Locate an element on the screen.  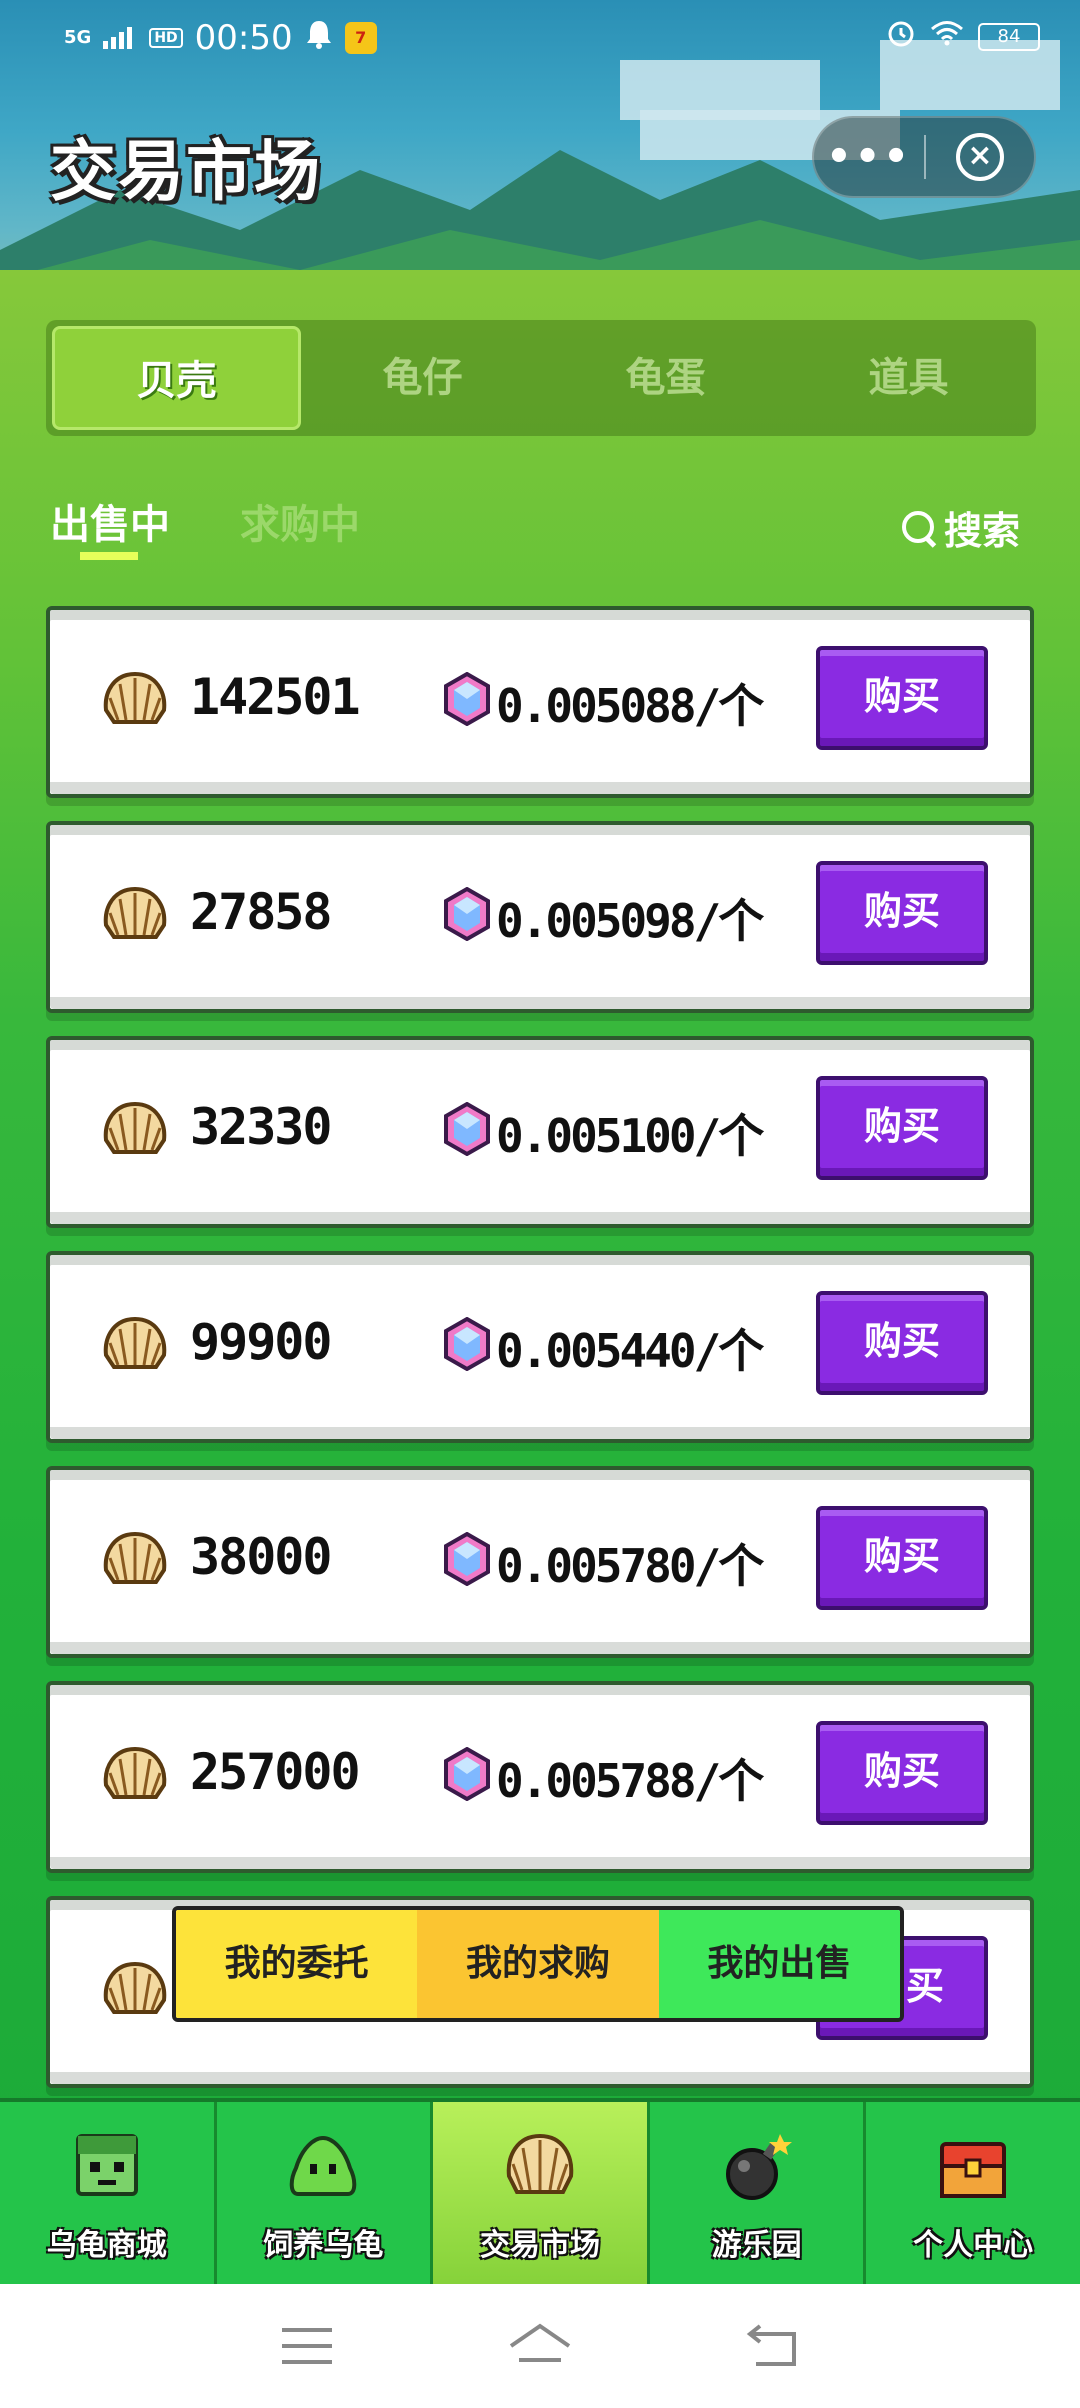
back-icon is located at coordinates (773, 2346).